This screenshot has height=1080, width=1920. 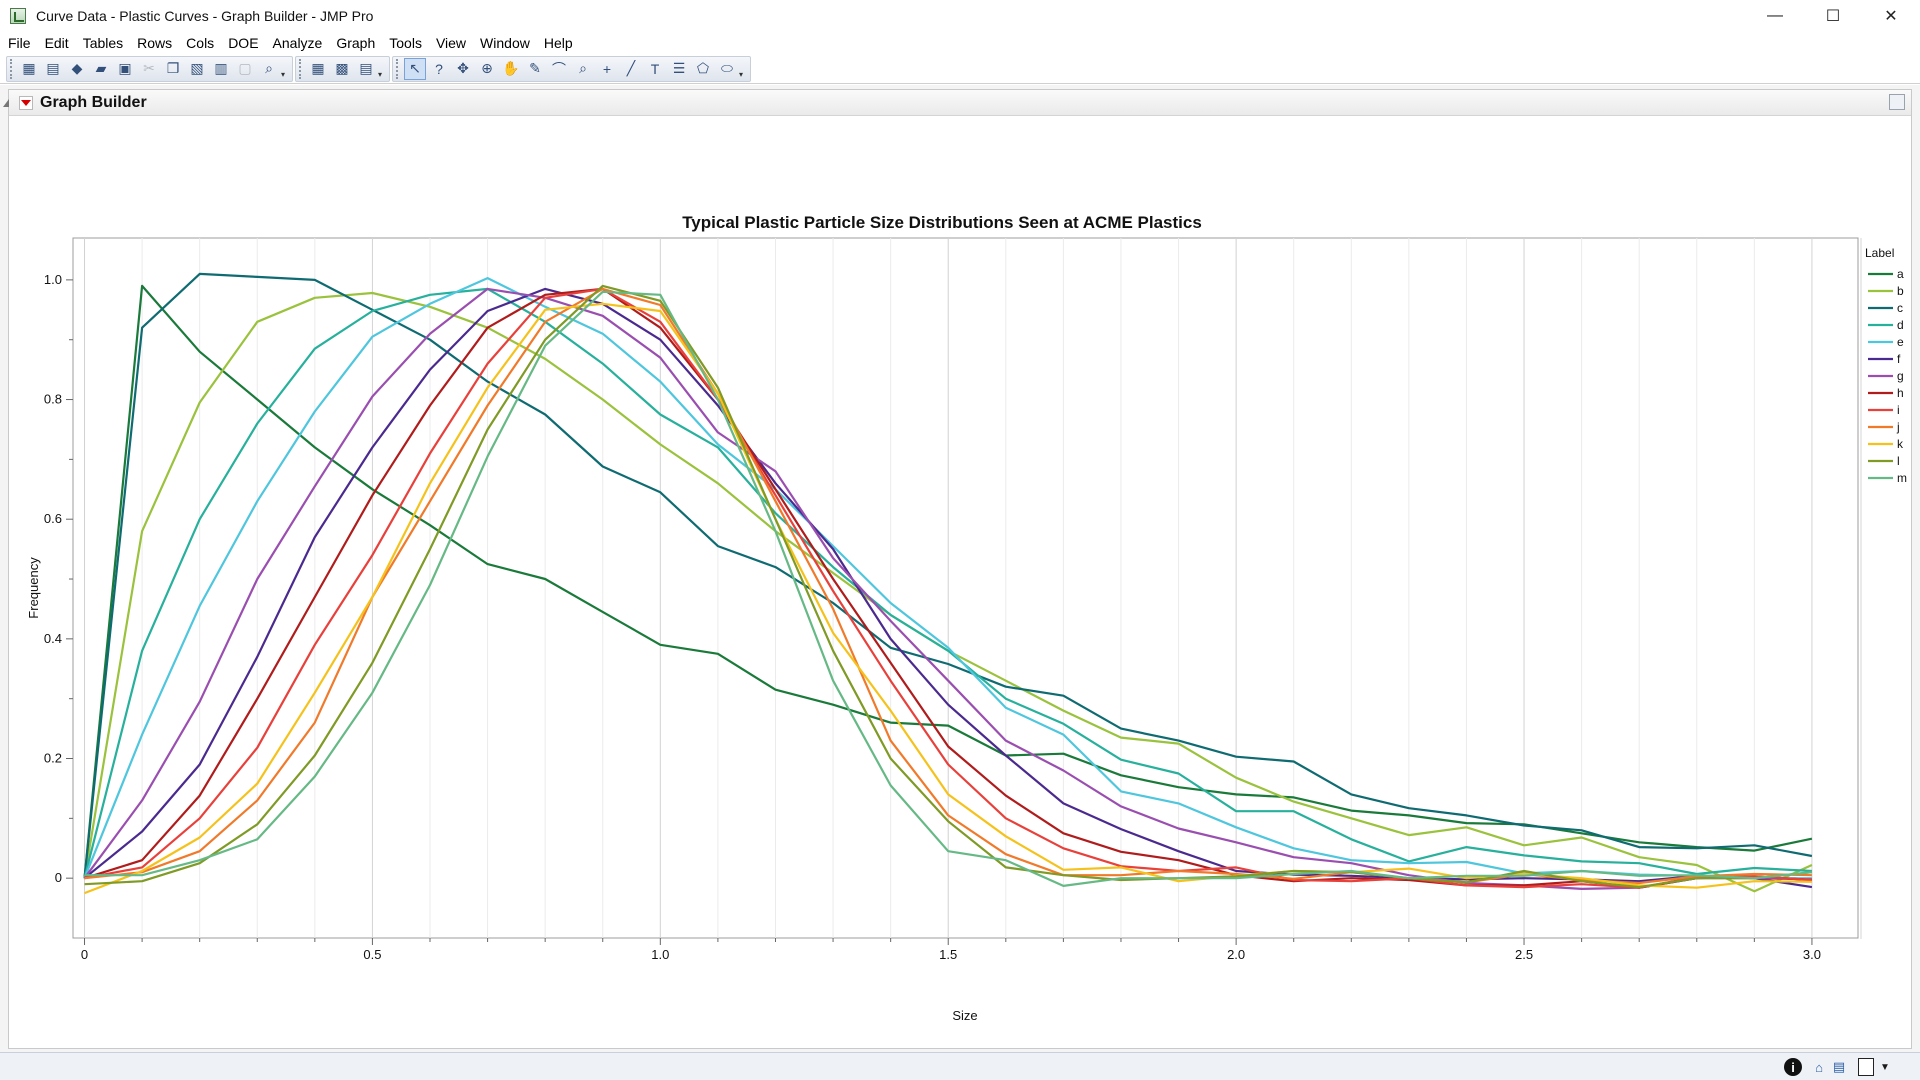 What do you see at coordinates (404, 43) in the screenshot?
I see `menu-tools: Tools` at bounding box center [404, 43].